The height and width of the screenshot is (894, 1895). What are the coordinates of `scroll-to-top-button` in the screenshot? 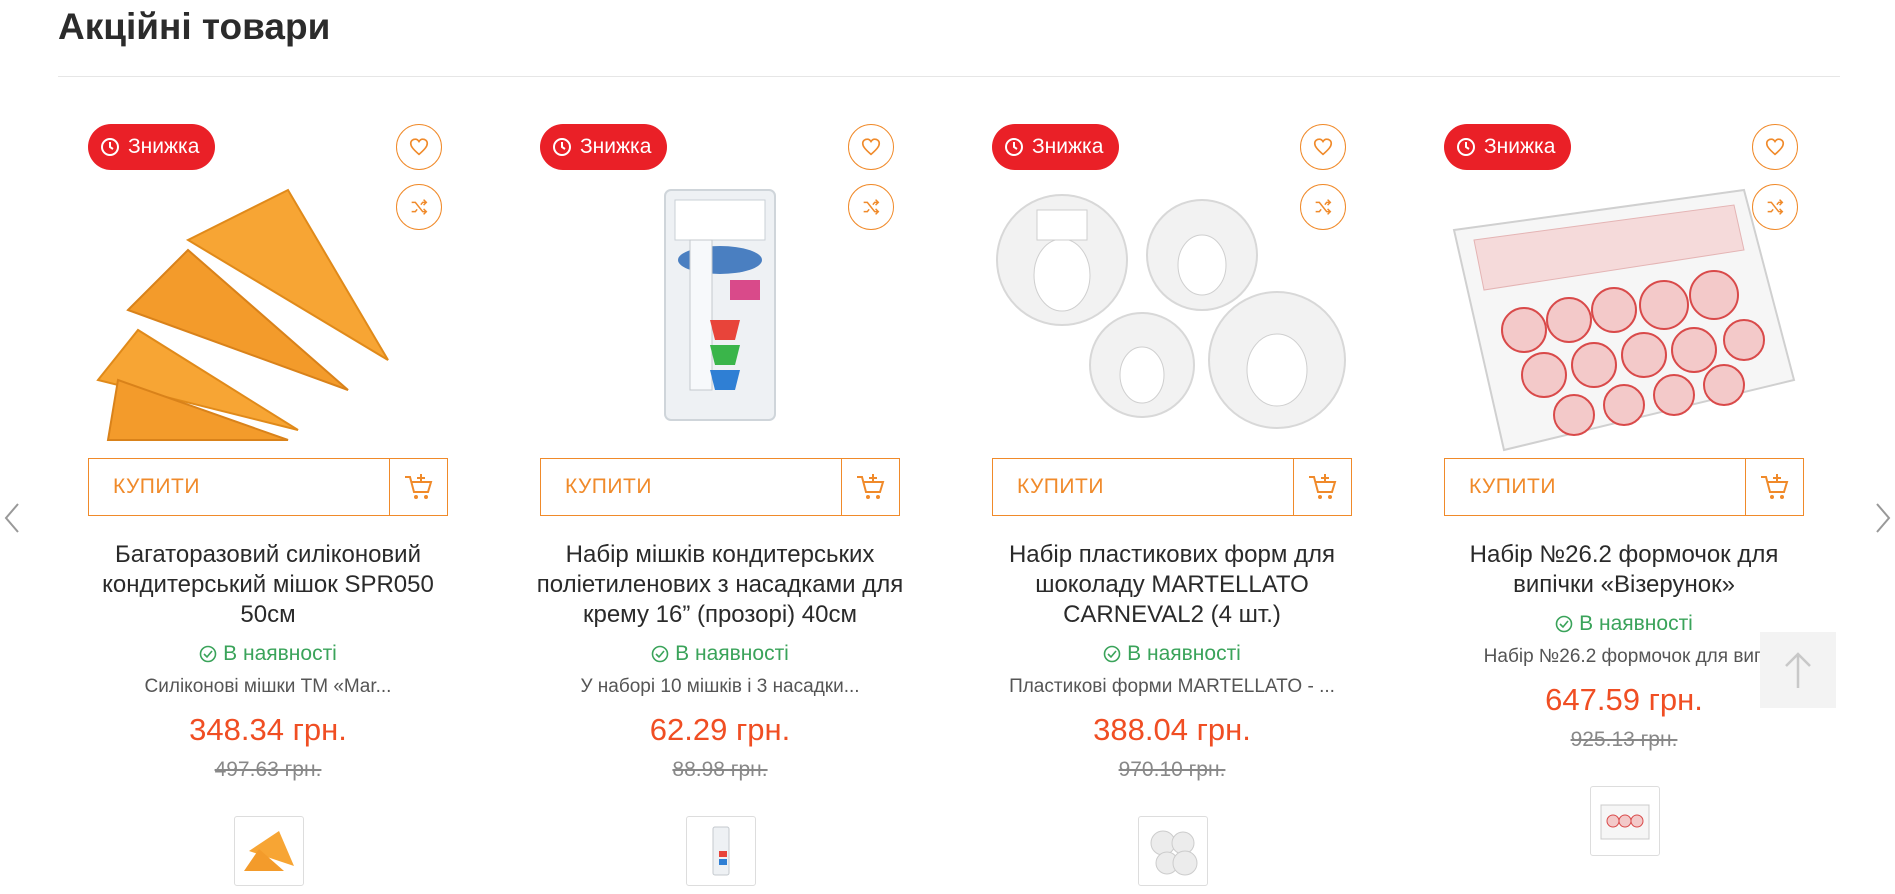 It's located at (1798, 670).